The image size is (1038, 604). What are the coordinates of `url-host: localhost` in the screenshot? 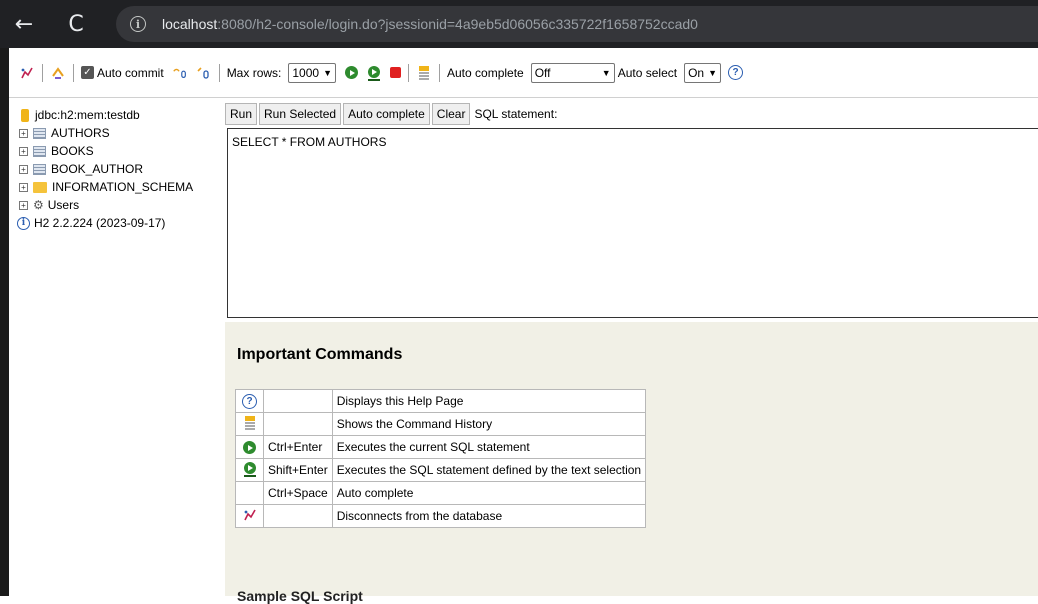 It's located at (190, 24).